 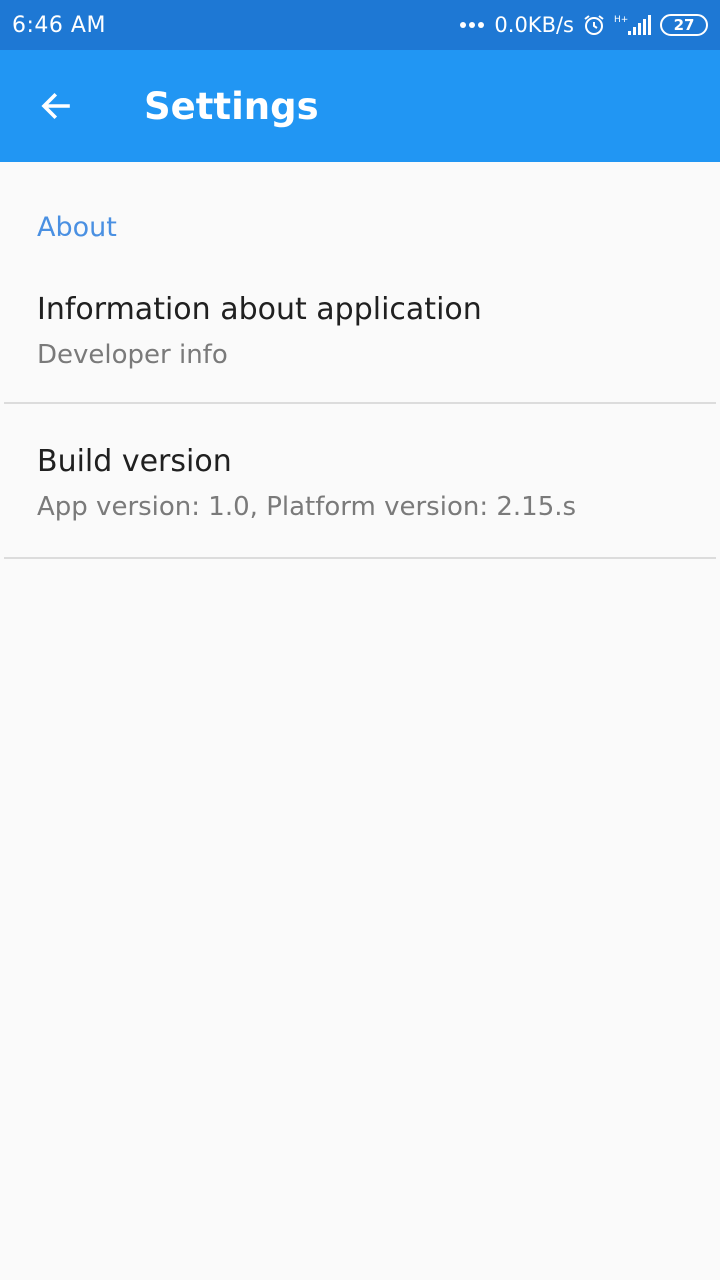 What do you see at coordinates (360, 25) in the screenshot?
I see `status-bar: 6:46 AM 0.0KB/s H+ 27` at bounding box center [360, 25].